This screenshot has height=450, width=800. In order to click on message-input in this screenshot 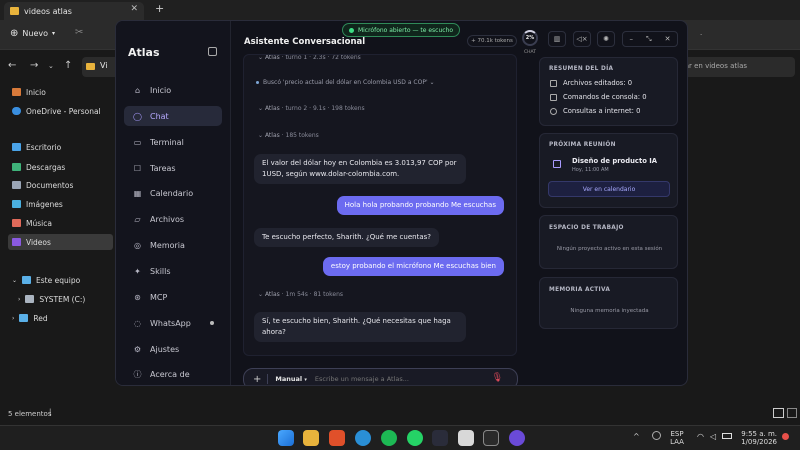, I will do `click(394, 379)`.